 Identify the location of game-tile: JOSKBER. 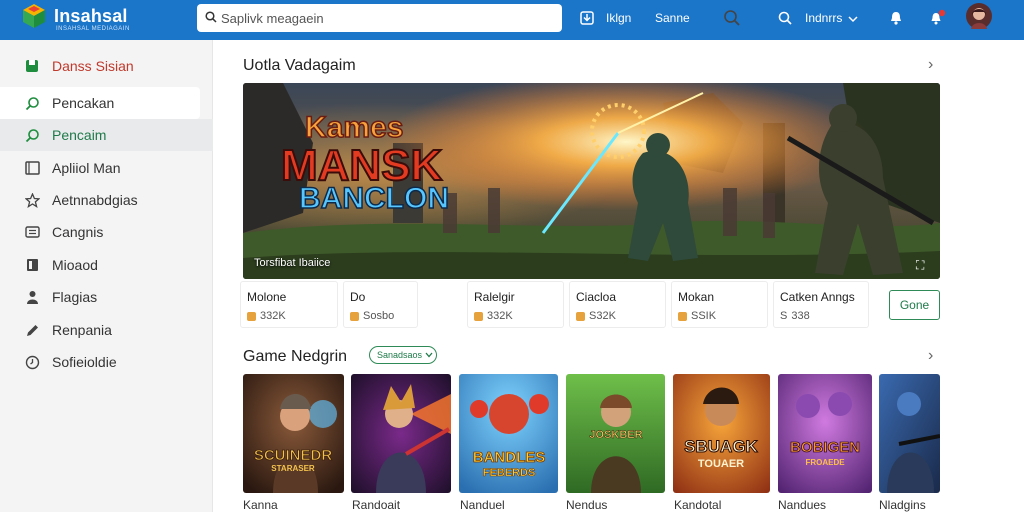
(615, 433).